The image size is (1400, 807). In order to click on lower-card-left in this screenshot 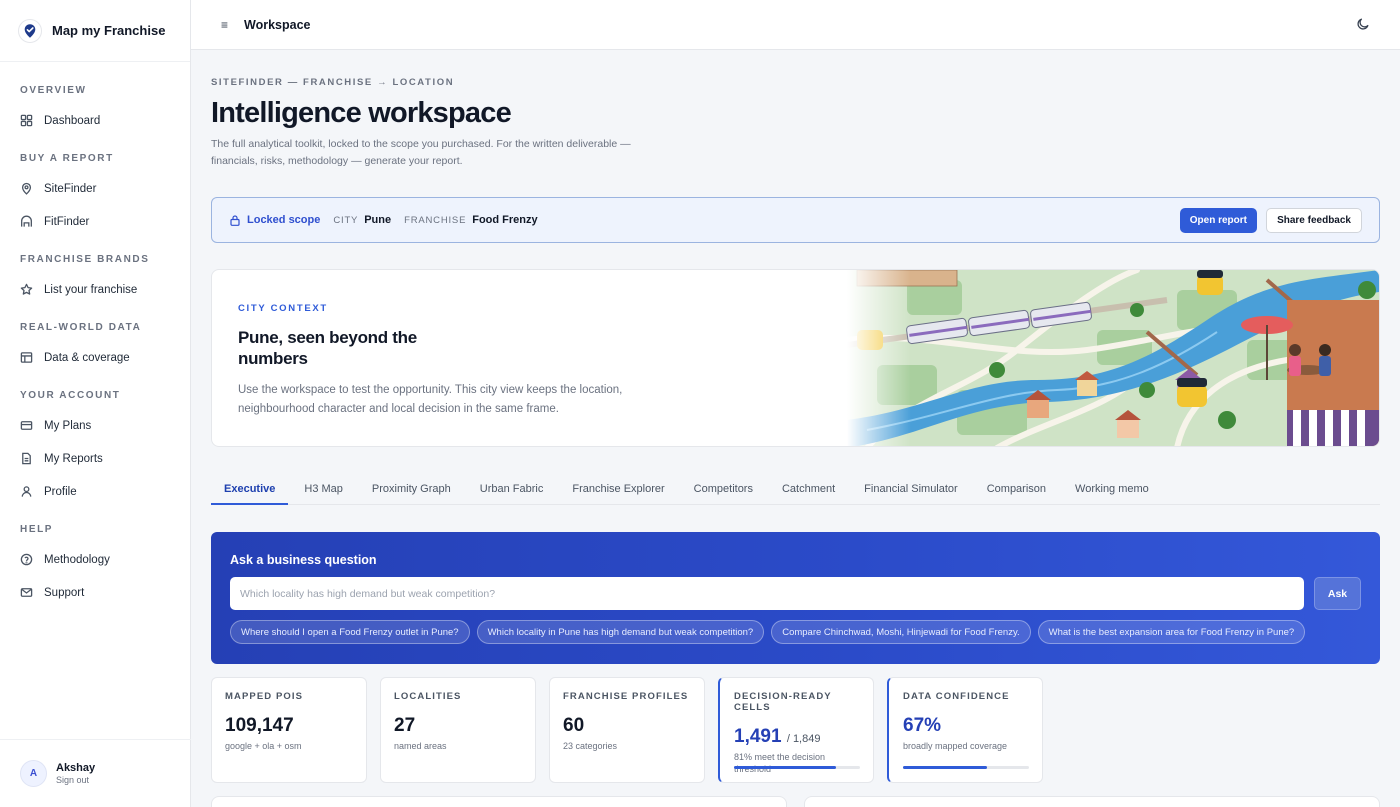, I will do `click(499, 801)`.